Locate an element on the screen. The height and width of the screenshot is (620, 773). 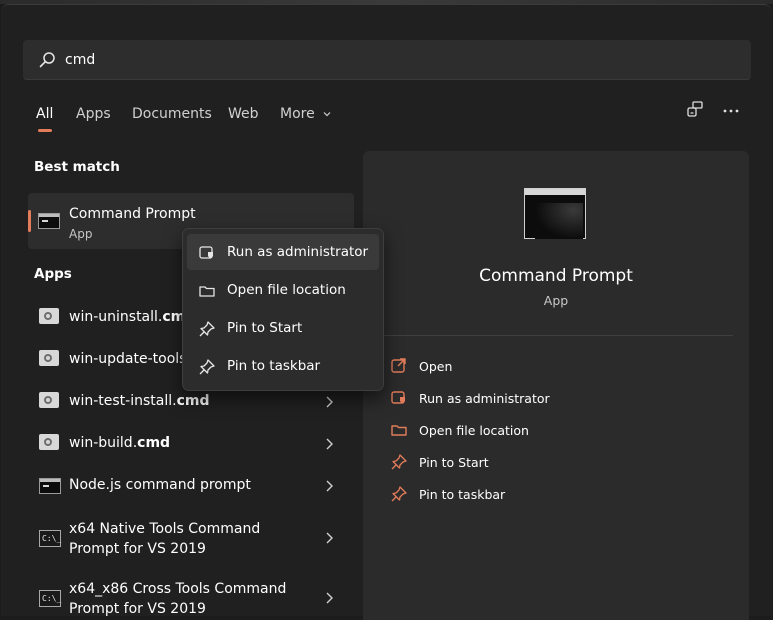
command-prompt-large-icon is located at coordinates (555, 213).